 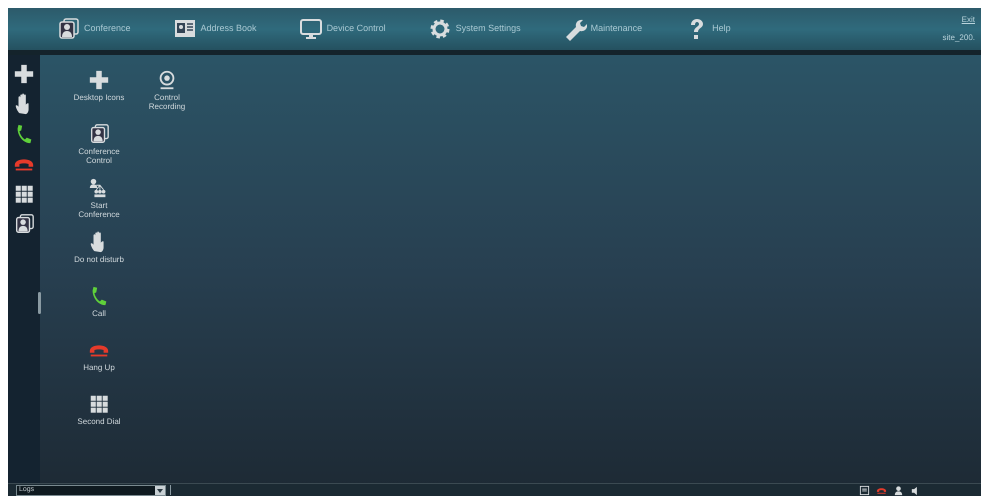 I want to click on monitor-icon, so click(x=310, y=29).